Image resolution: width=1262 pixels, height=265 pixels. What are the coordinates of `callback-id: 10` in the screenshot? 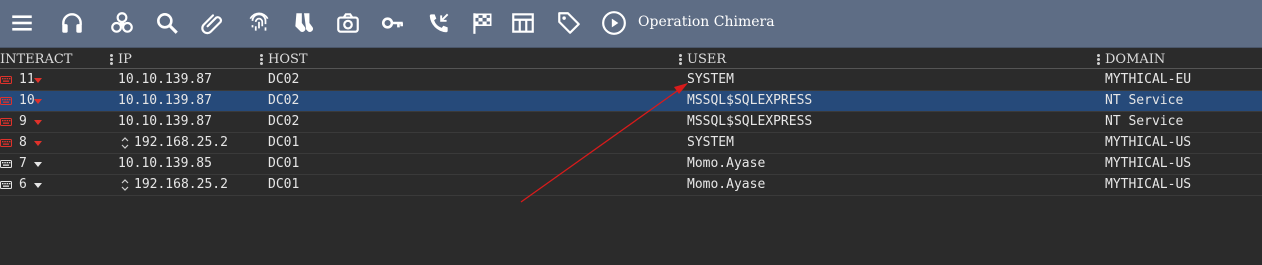 It's located at (27, 100).